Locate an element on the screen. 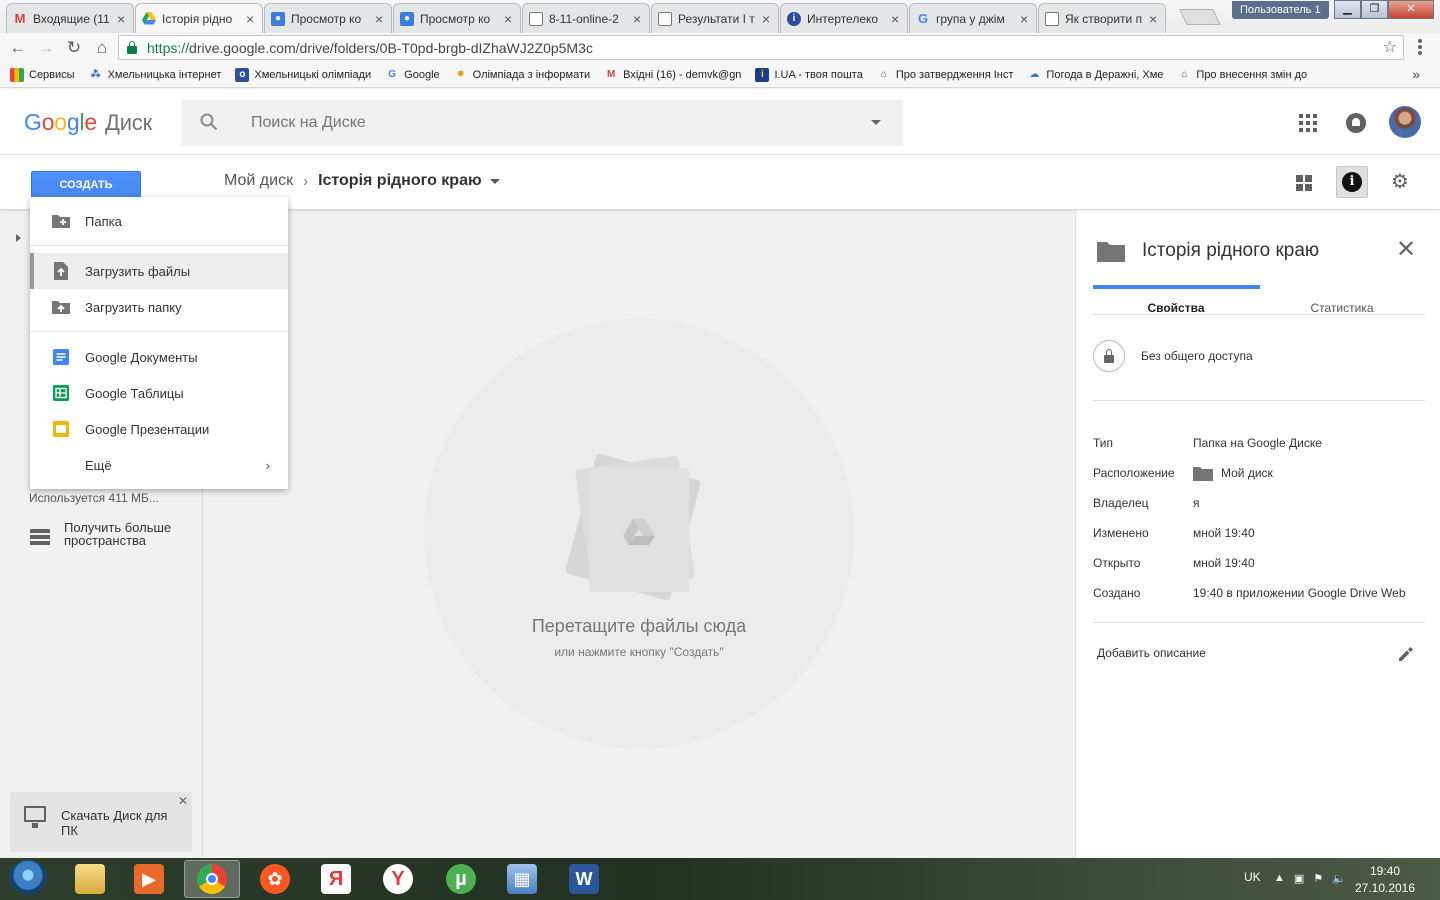 This screenshot has height=900, width=1440. taskbar-app-utorrent: µ is located at coordinates (461, 879).